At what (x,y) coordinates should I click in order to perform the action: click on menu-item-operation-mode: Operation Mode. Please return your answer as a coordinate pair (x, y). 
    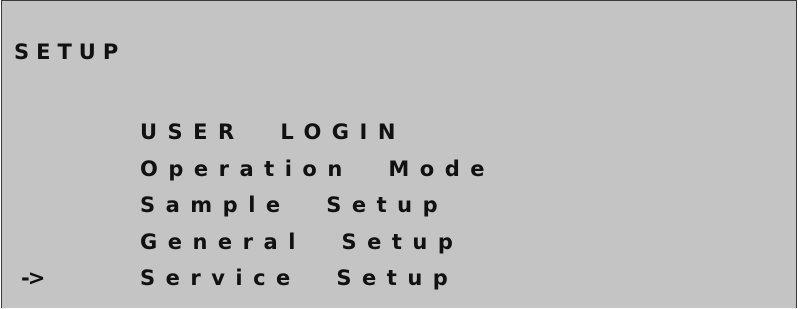
    Looking at the image, I should click on (399, 174).